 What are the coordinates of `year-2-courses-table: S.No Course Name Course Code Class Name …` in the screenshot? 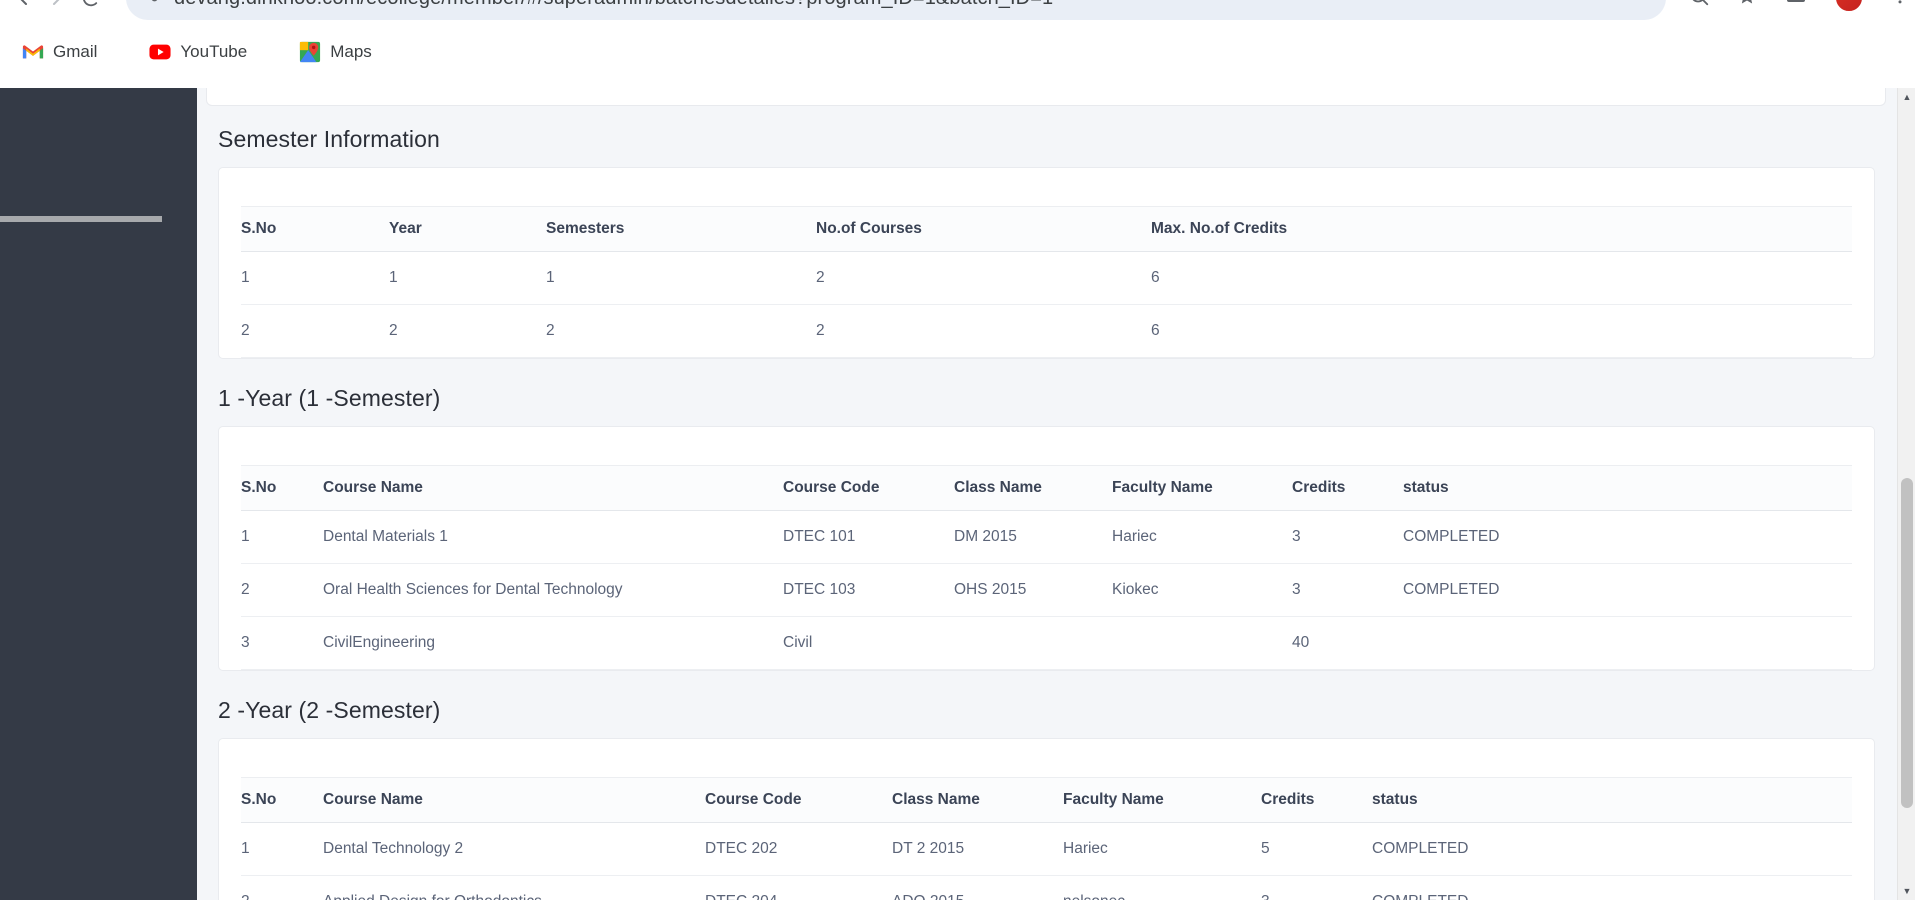 It's located at (1046, 838).